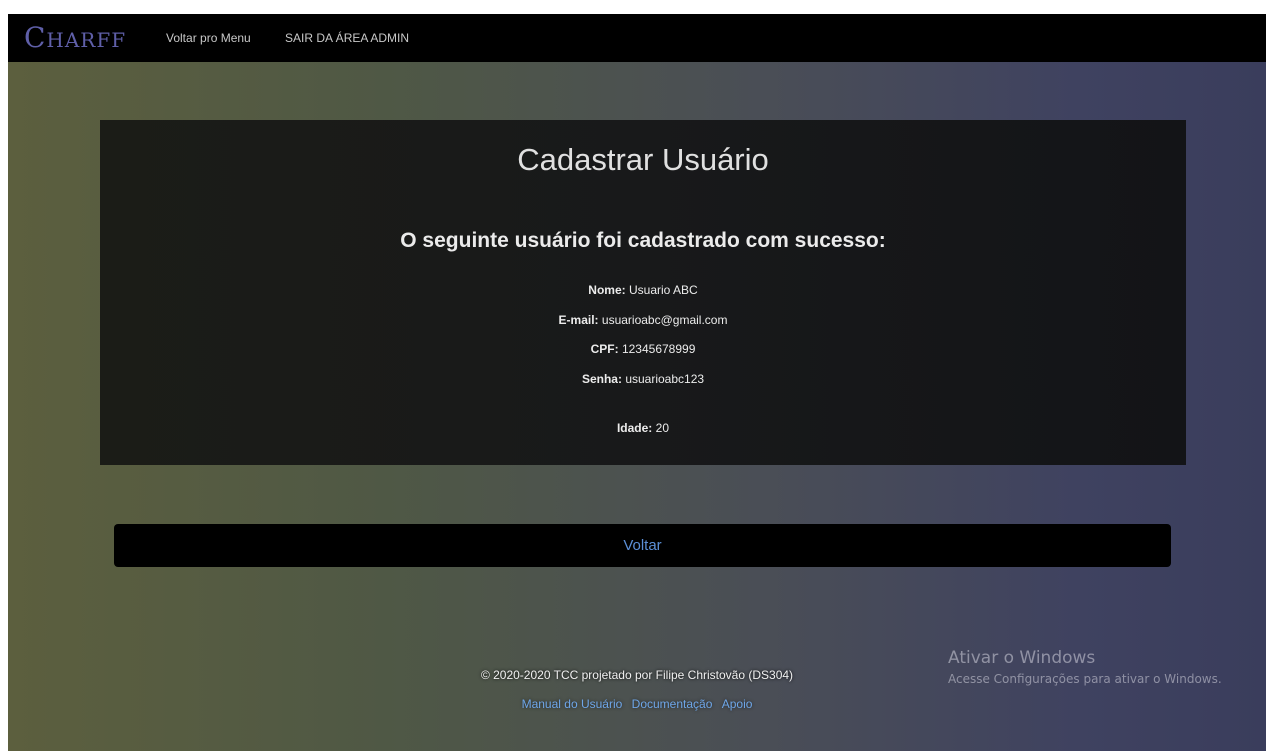  What do you see at coordinates (1022, 658) in the screenshot?
I see `windows-activation-title: Ativar o Windows` at bounding box center [1022, 658].